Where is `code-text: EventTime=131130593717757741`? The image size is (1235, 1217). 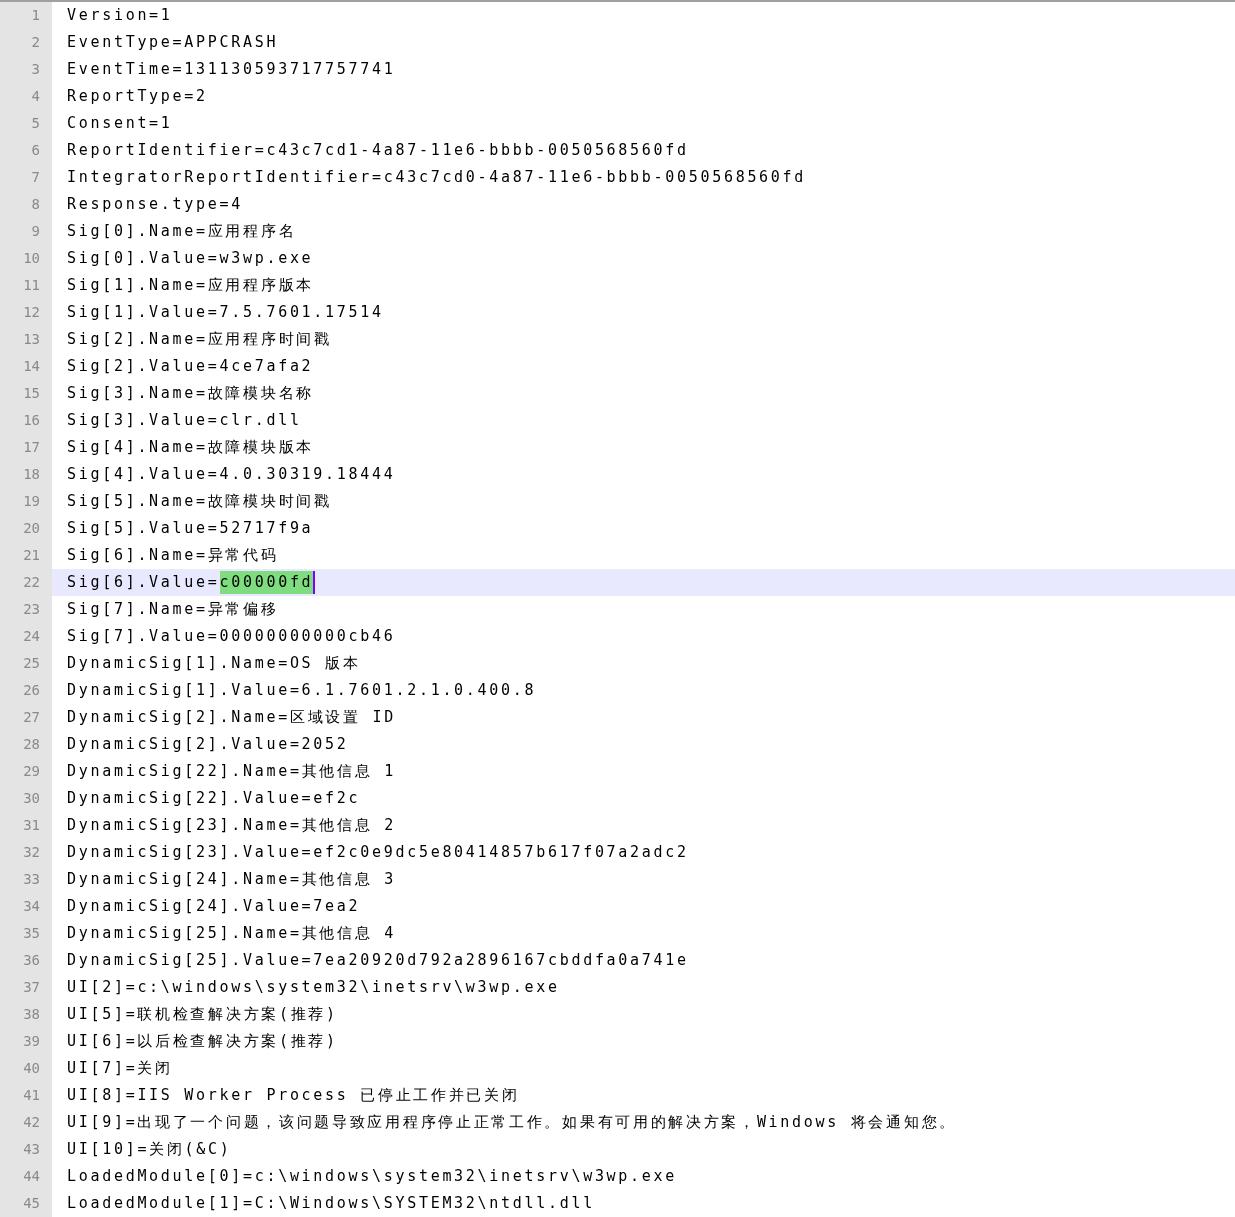
code-text: EventTime=131130593717757741 is located at coordinates (231, 70).